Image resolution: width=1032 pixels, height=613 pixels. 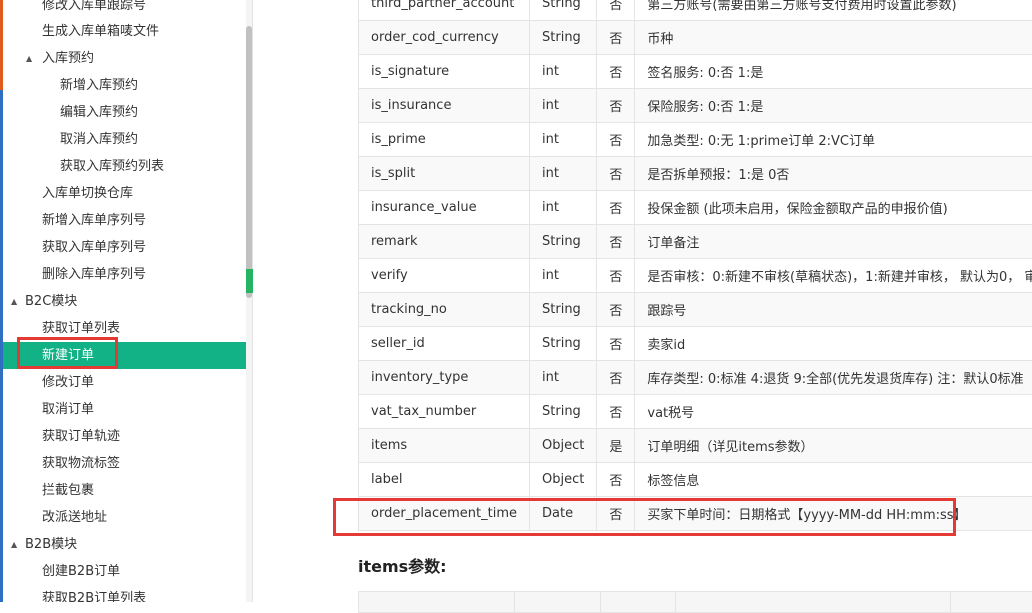 What do you see at coordinates (124, 193) in the screenshot?
I see `sidebar-item: 入库单切换仓库` at bounding box center [124, 193].